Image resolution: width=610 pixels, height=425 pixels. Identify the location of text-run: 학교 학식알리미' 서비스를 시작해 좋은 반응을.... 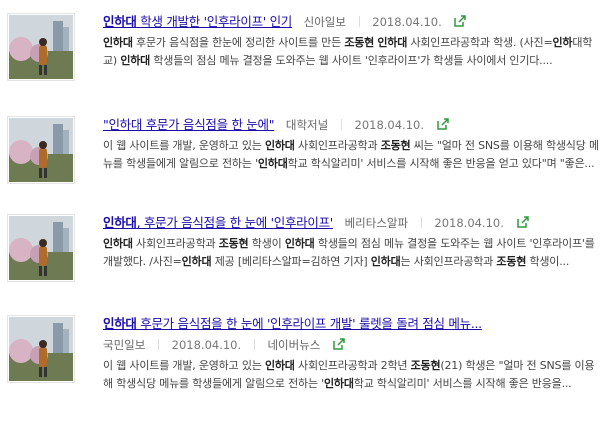
(462, 383).